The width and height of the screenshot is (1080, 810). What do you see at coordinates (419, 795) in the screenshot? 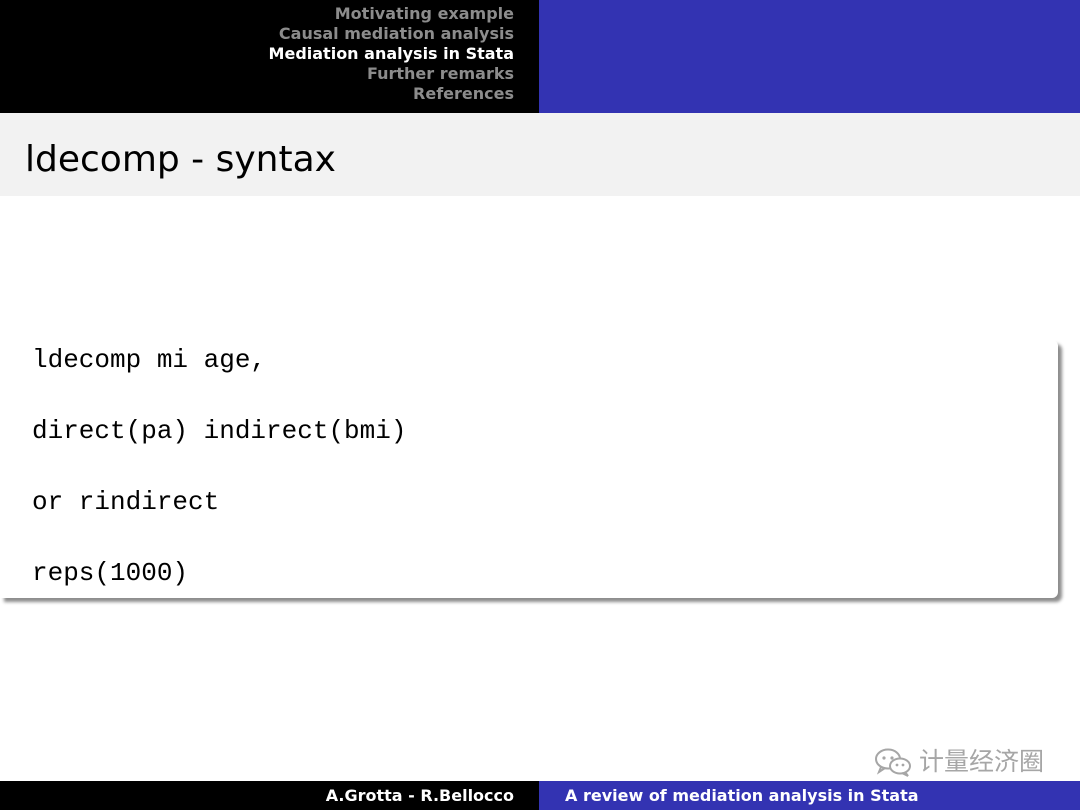
I see `footer-authors: A.Grotta - R.Bellocco` at bounding box center [419, 795].